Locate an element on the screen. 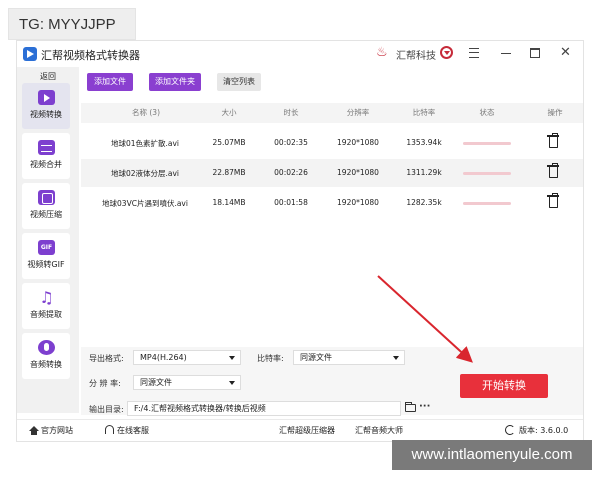  file-bitrate: 1311.29k is located at coordinates (424, 172).